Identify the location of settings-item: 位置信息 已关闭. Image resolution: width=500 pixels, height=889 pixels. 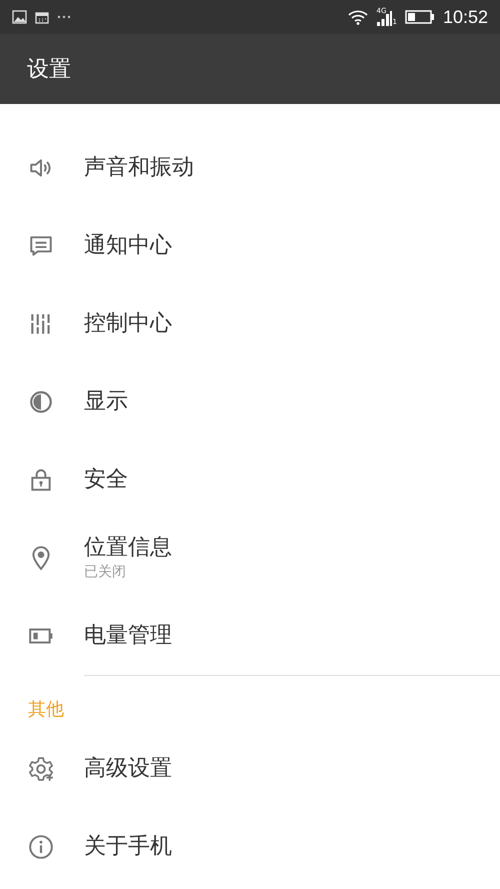
(250, 558).